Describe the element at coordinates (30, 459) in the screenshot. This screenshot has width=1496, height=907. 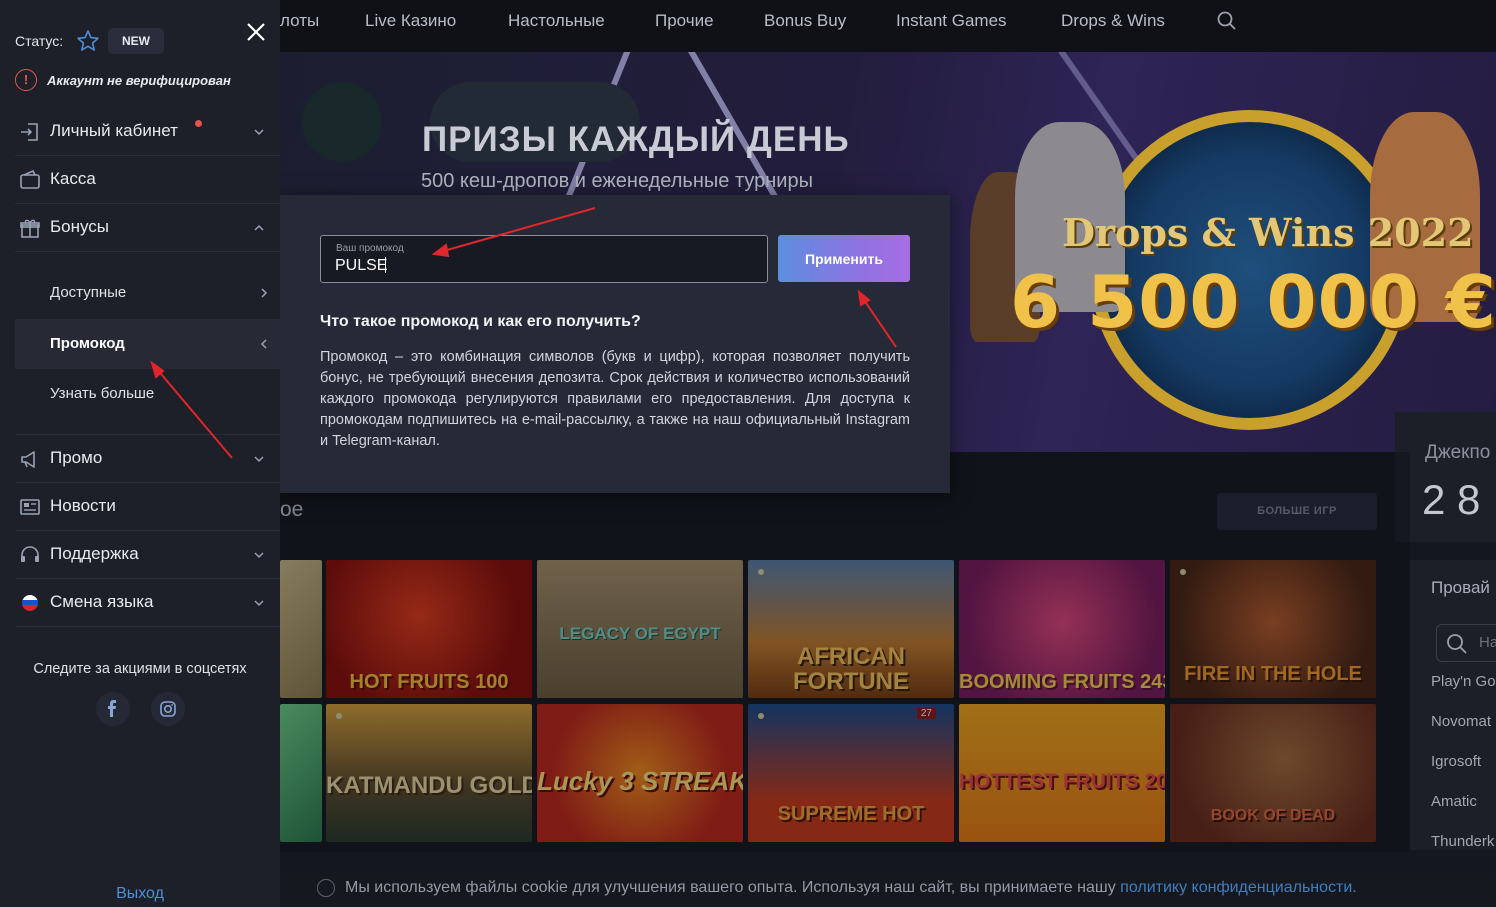
I see `megaphone-icon` at that location.